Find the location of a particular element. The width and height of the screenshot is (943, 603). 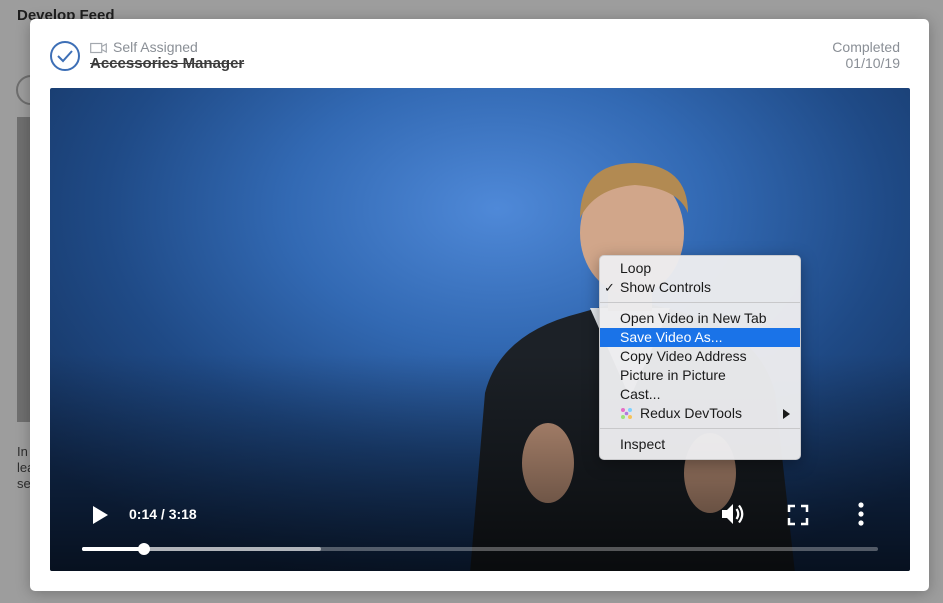

time-display: 0:14 / 3:18 is located at coordinates (163, 514).